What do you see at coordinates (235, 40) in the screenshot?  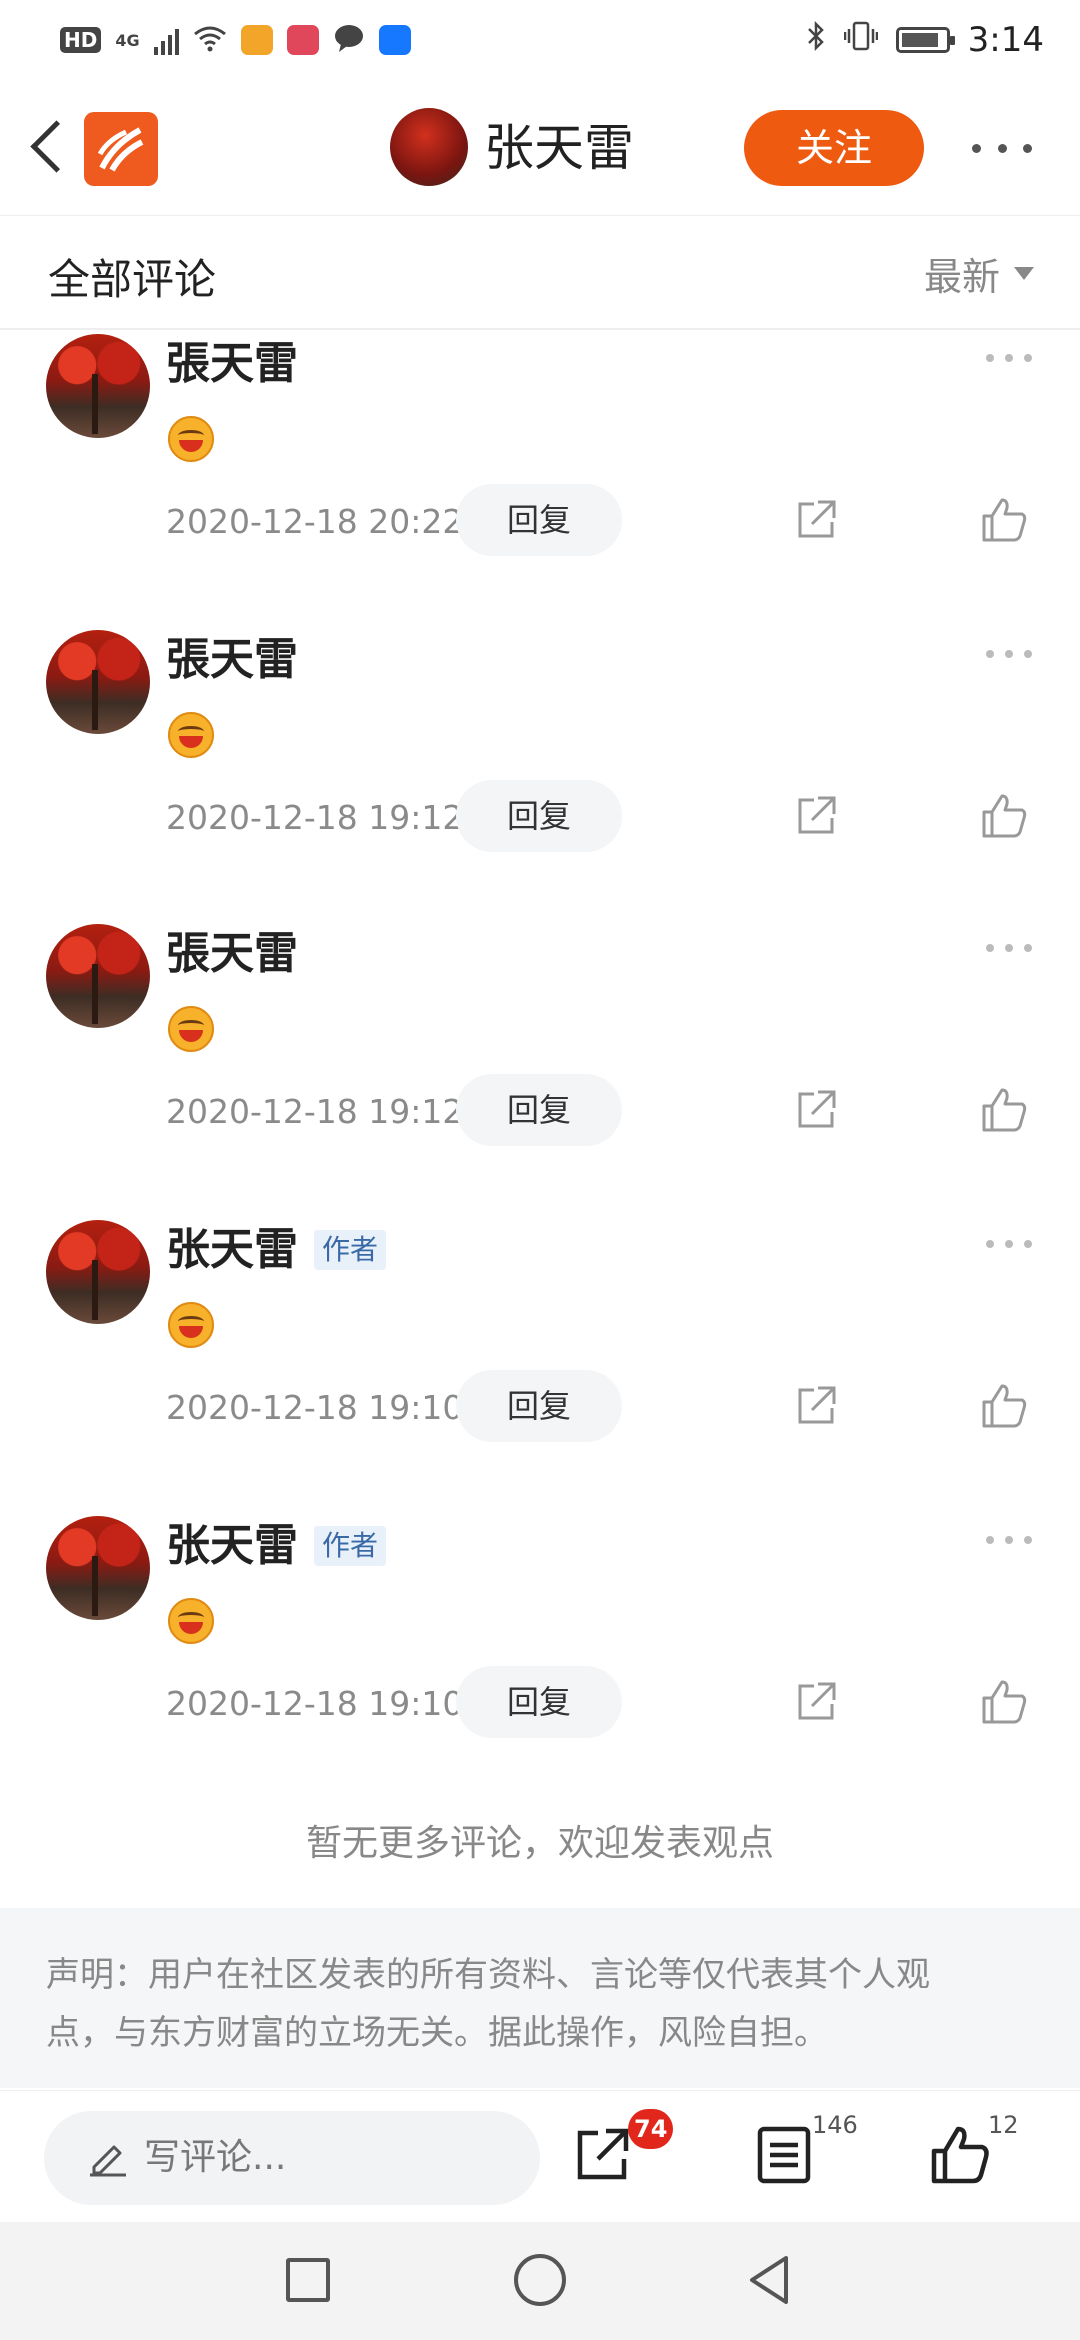 I see `status-left: HD 4G` at bounding box center [235, 40].